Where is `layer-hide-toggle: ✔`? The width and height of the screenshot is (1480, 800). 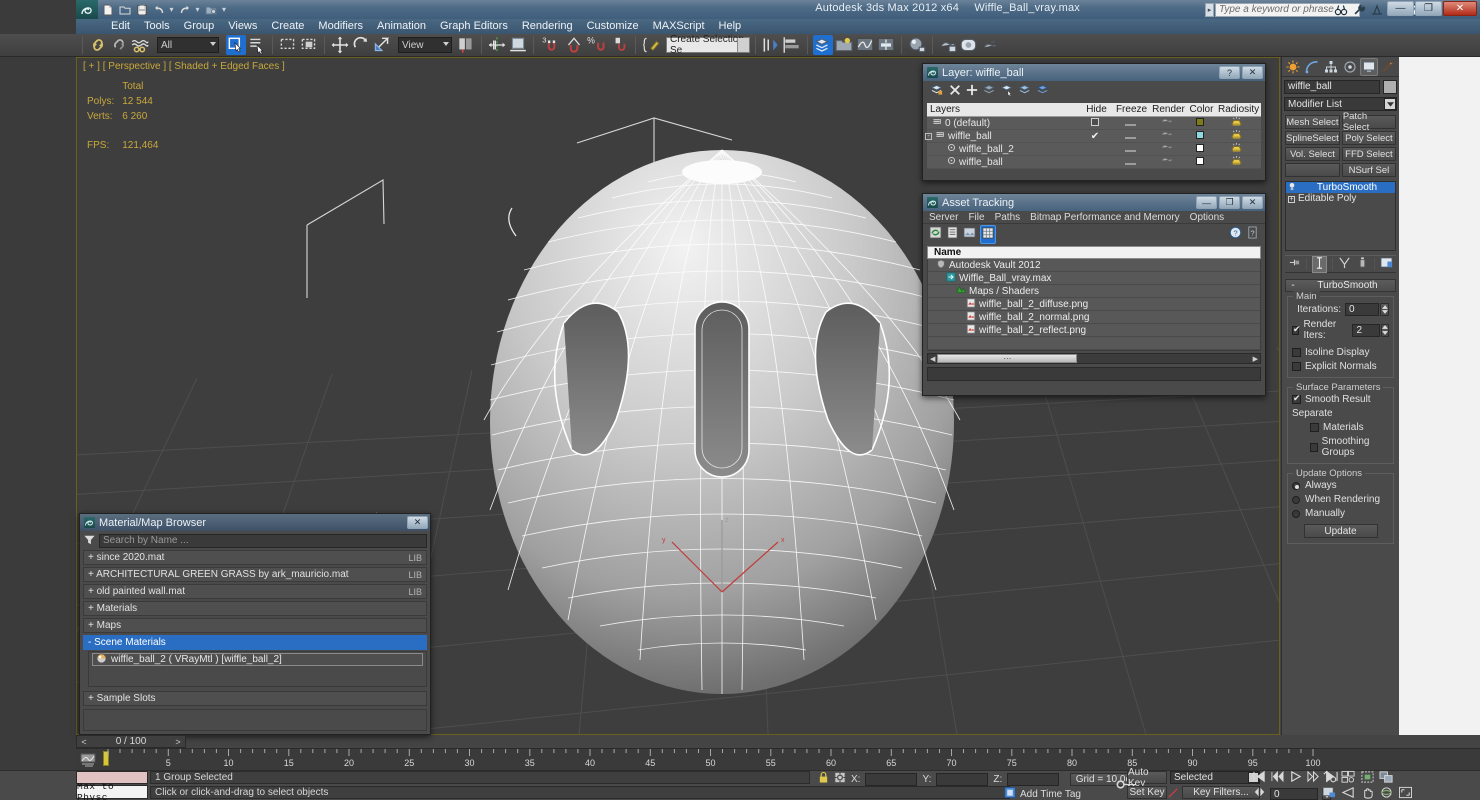 layer-hide-toggle: ✔ is located at coordinates (1095, 136).